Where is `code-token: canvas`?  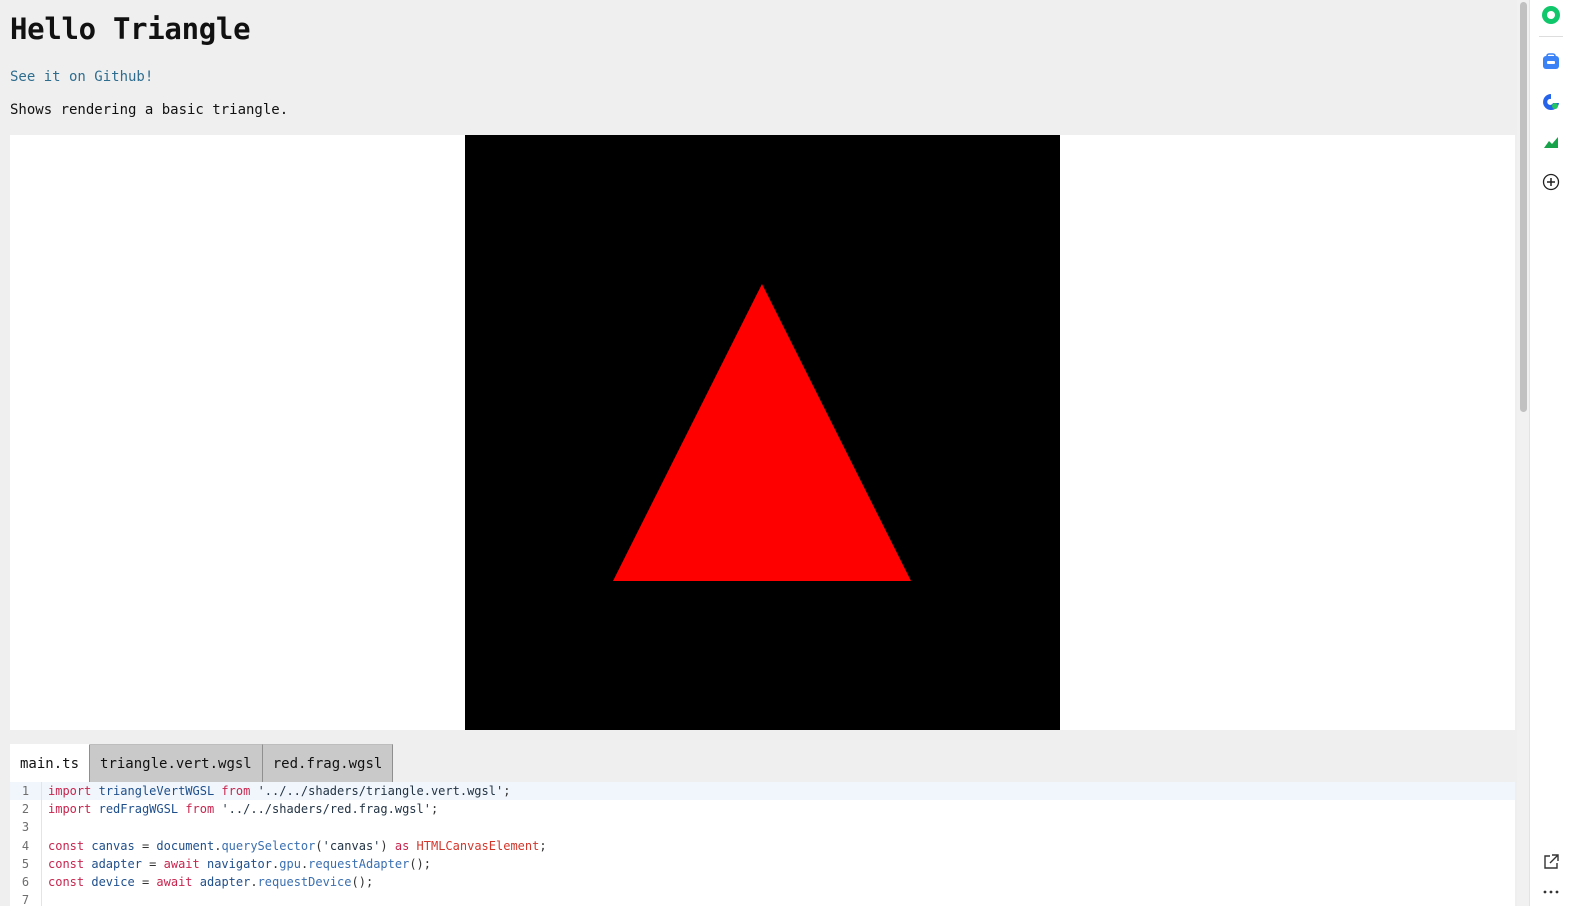
code-token: canvas is located at coordinates (113, 845).